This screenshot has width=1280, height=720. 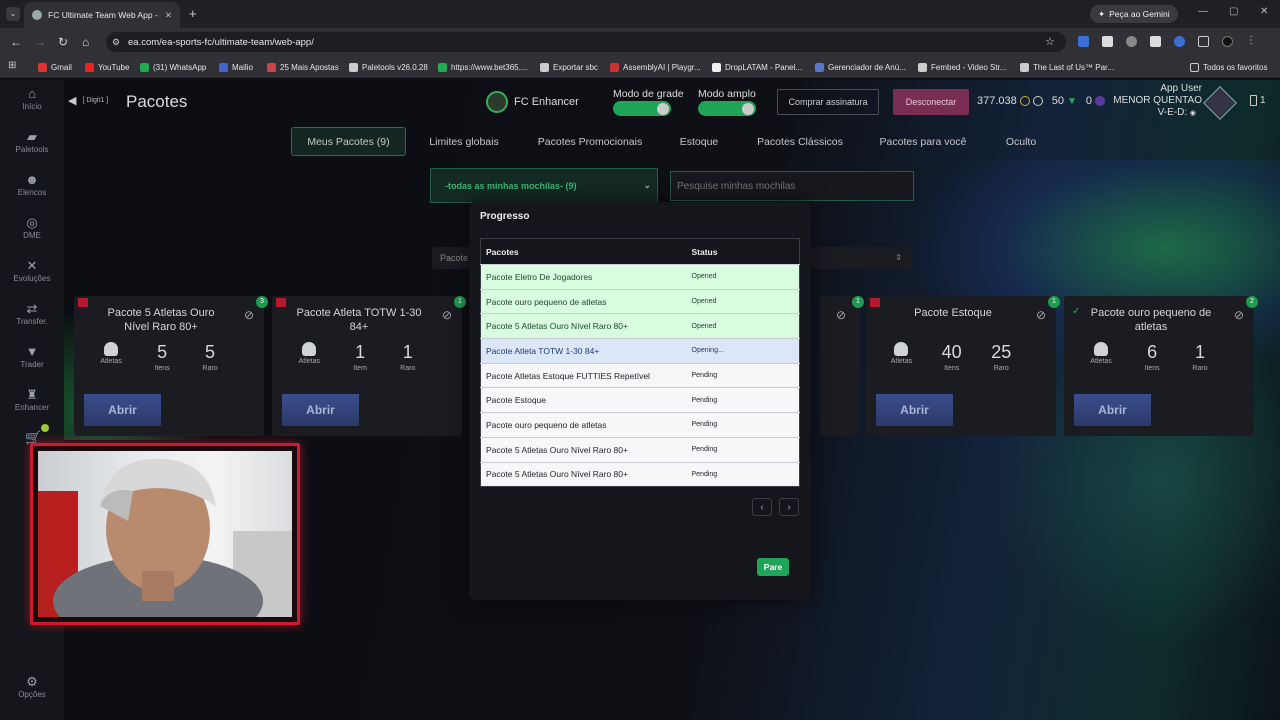 I want to click on pack-count-badge: 1, so click(x=1054, y=302).